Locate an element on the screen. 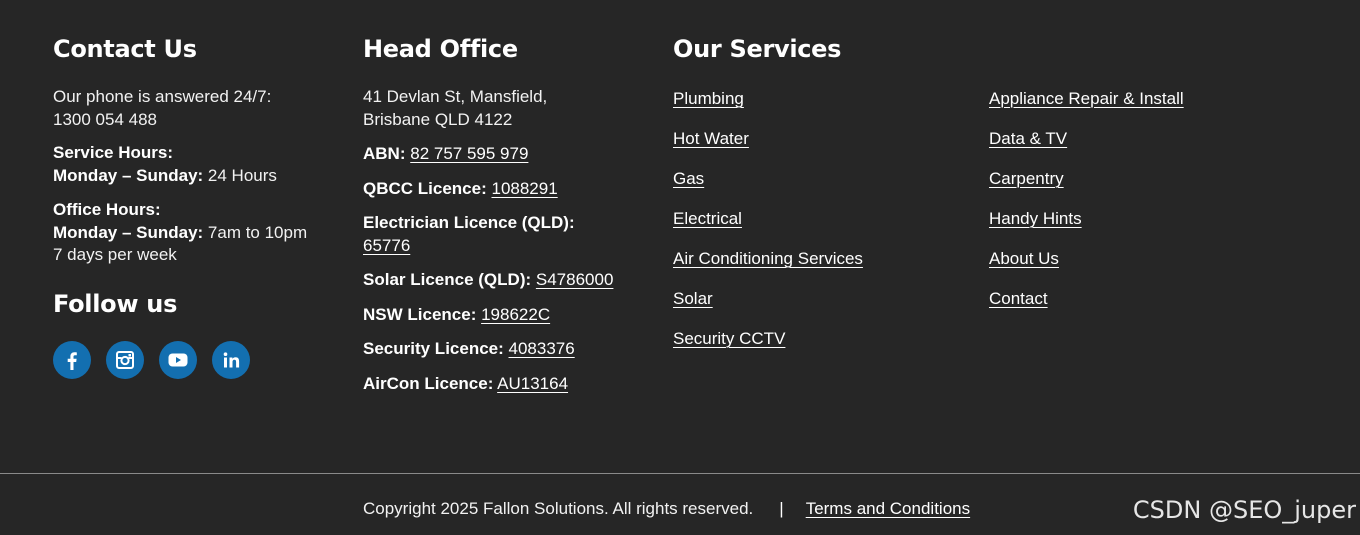  licence-link-abn: 82 757 595 979 is located at coordinates (469, 153).